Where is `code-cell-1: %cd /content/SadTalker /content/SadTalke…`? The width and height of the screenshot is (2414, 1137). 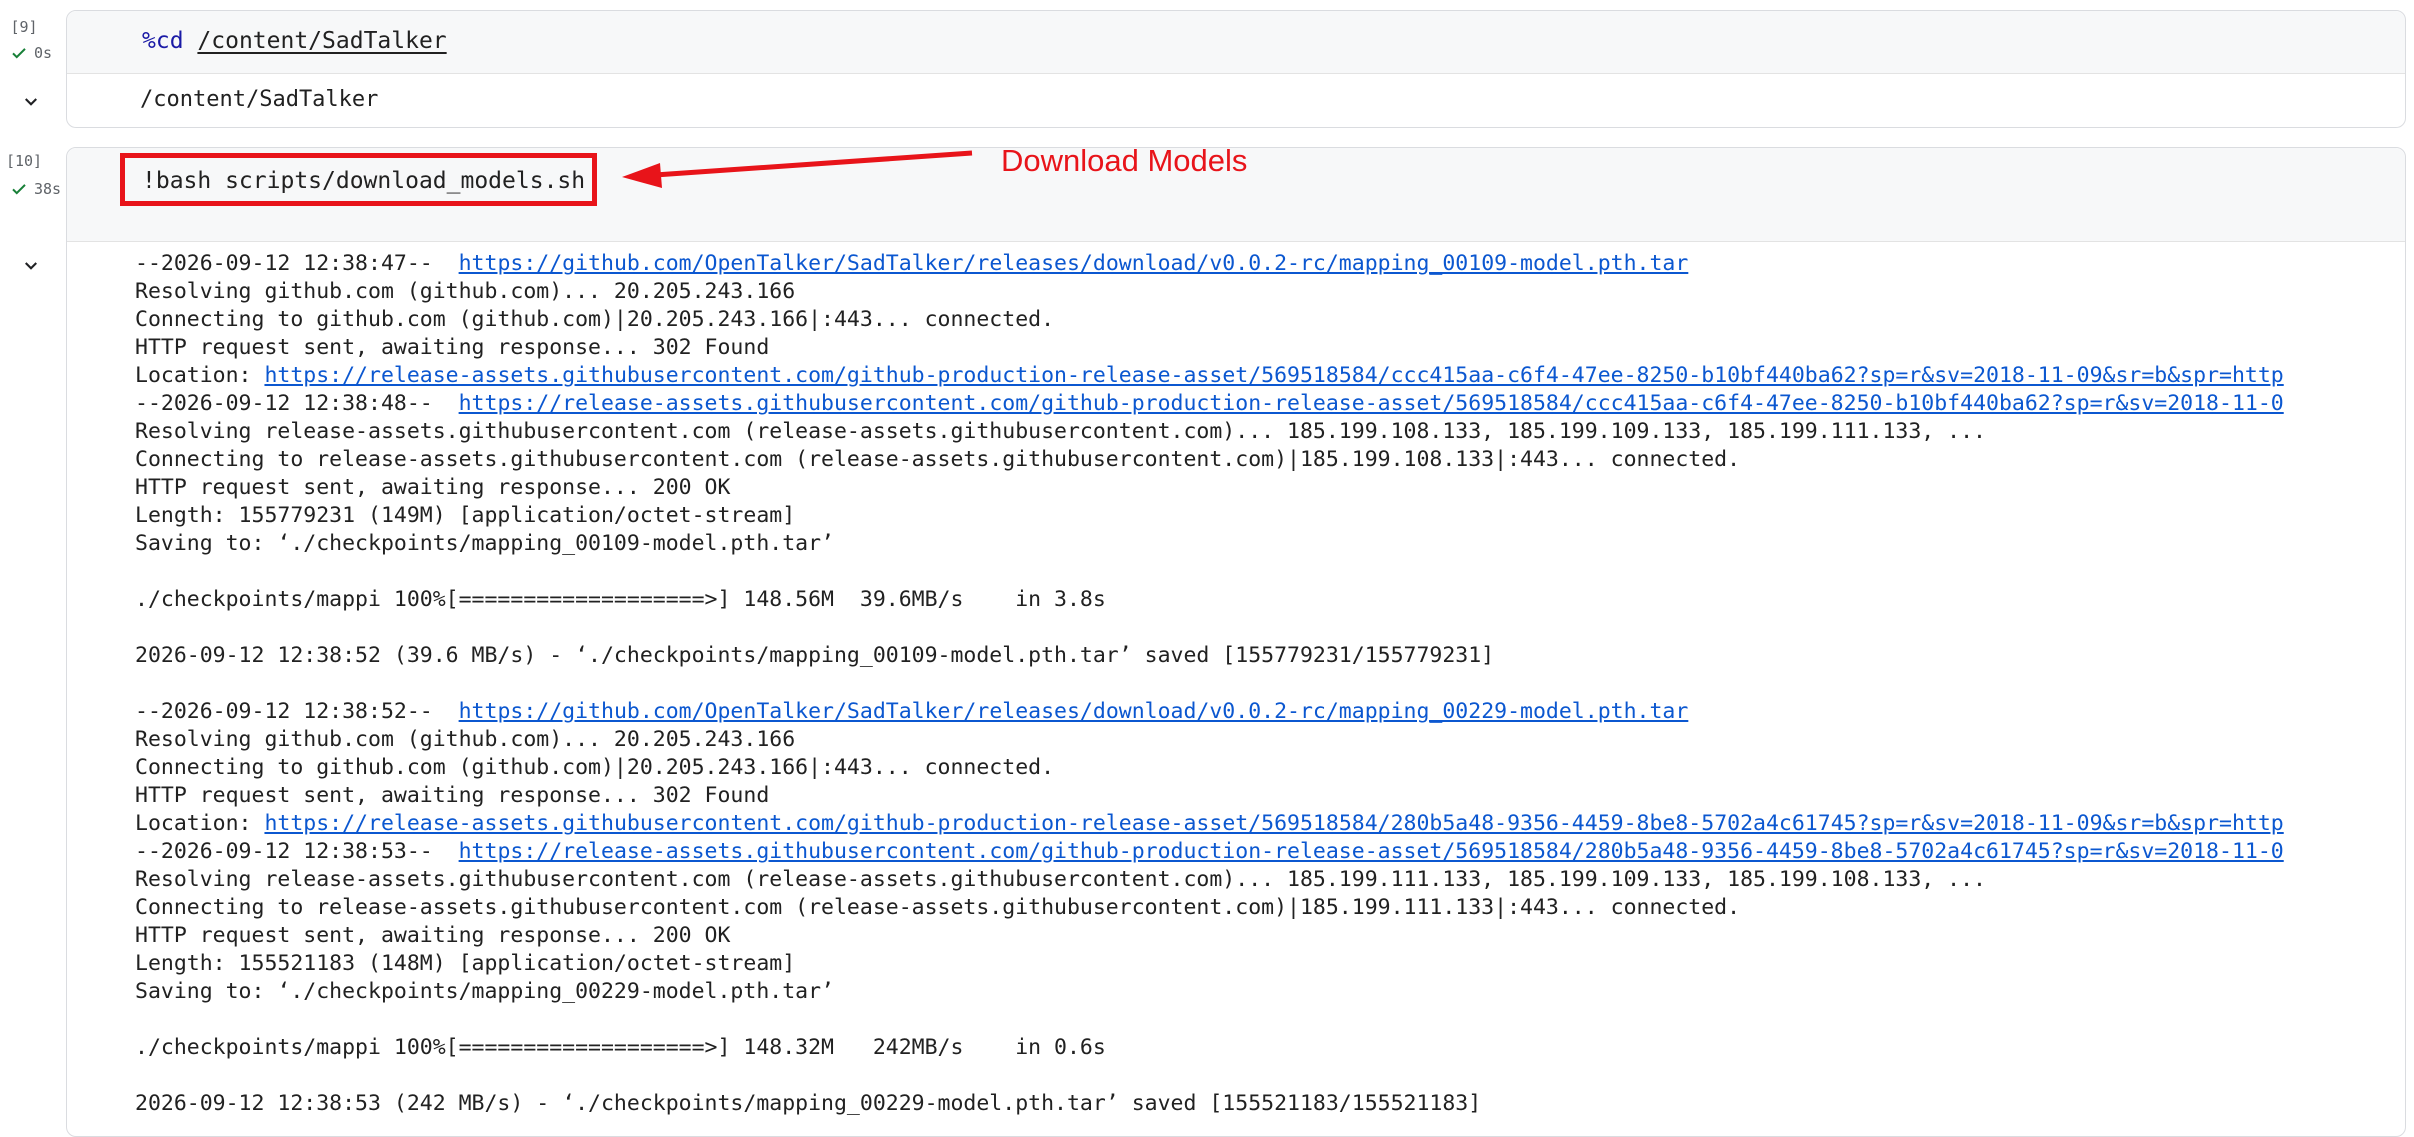 code-cell-1: %cd /content/SadTalker /content/SadTalke… is located at coordinates (1236, 69).